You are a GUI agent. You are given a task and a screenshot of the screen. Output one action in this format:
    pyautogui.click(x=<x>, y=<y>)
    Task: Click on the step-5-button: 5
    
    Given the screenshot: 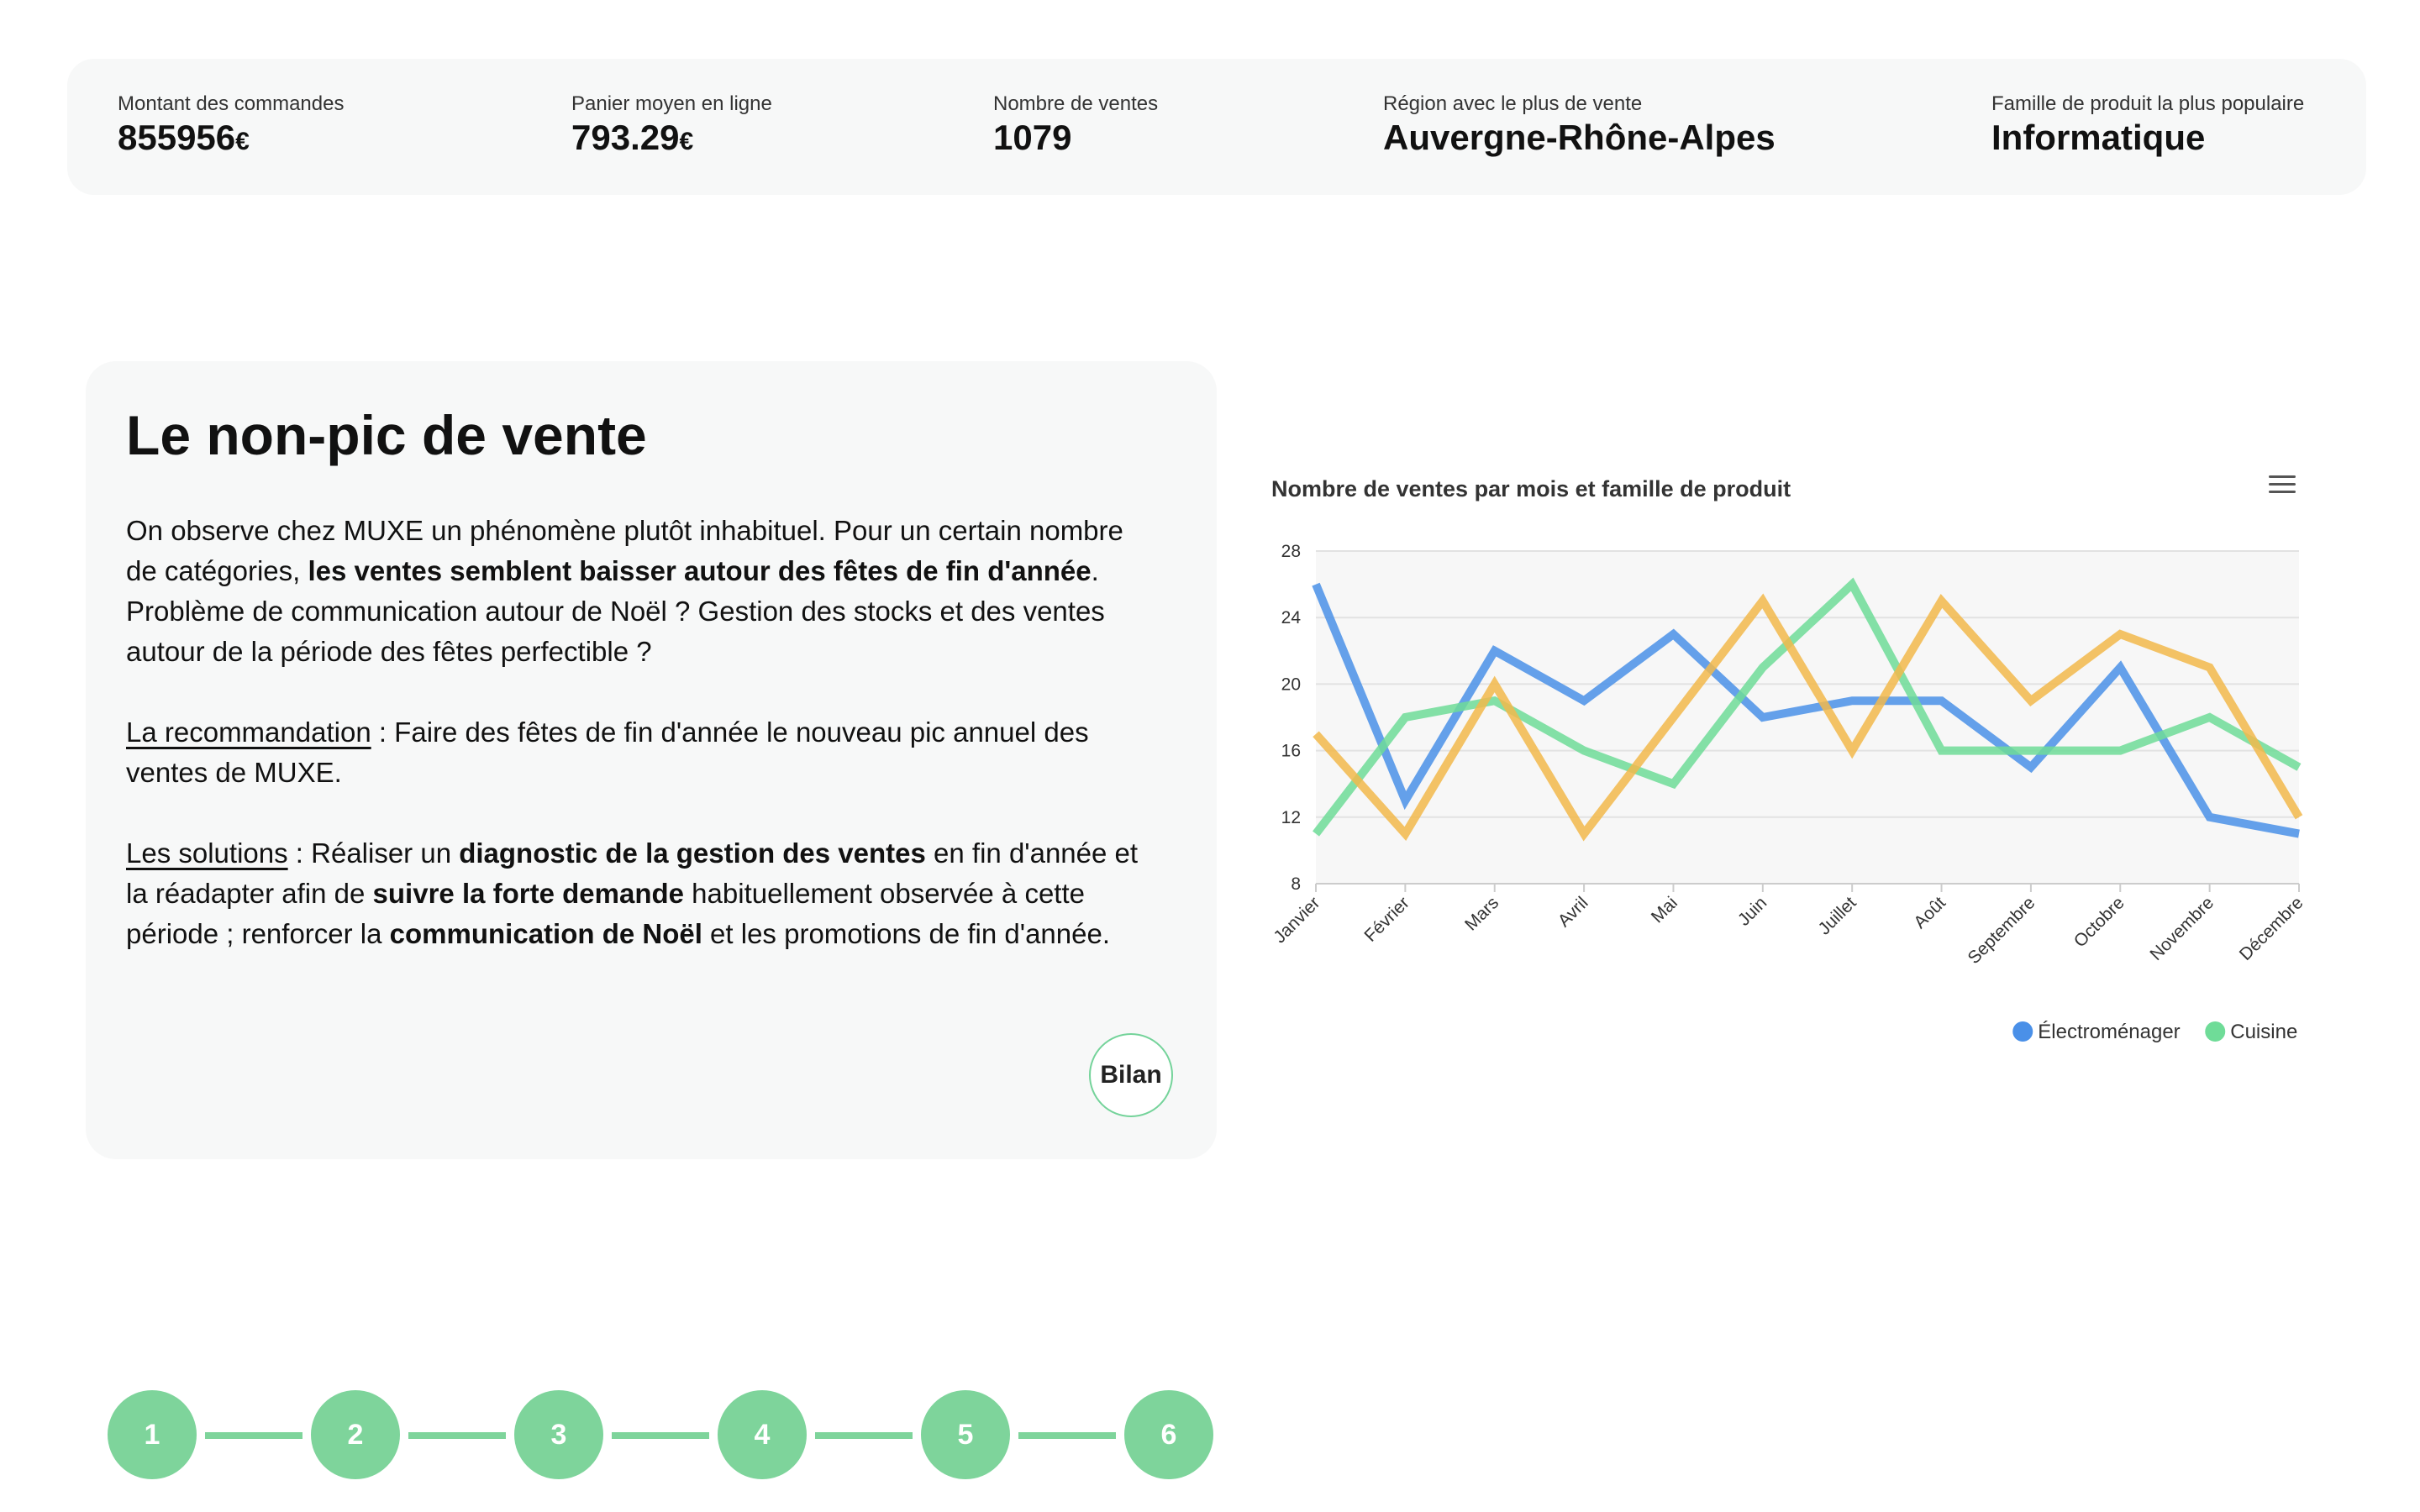 What is the action you would take?
    pyautogui.click(x=965, y=1434)
    